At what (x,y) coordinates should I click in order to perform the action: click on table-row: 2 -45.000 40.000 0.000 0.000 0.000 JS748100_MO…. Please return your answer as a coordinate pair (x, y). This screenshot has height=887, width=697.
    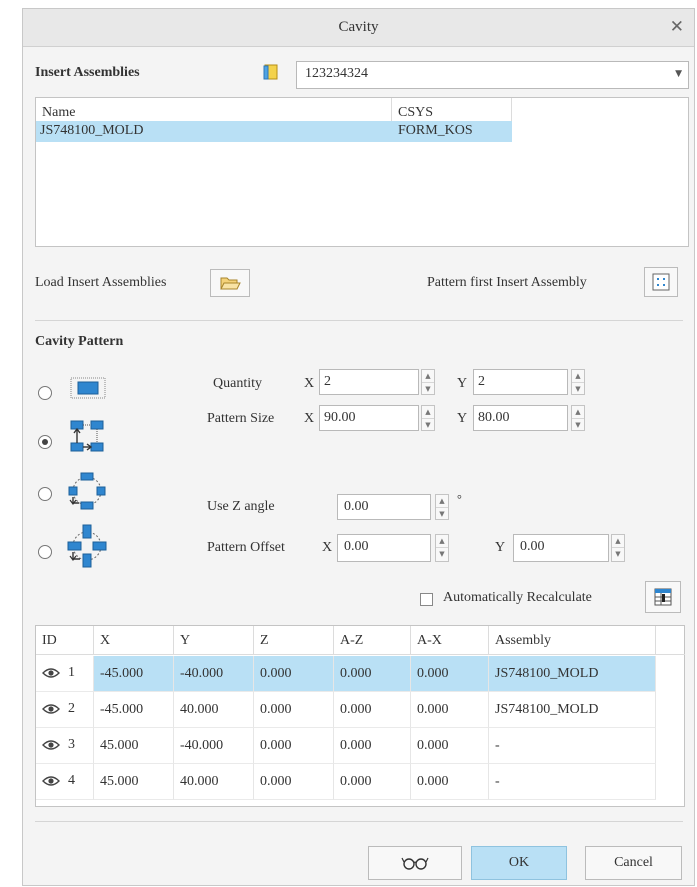
    Looking at the image, I should click on (346, 710).